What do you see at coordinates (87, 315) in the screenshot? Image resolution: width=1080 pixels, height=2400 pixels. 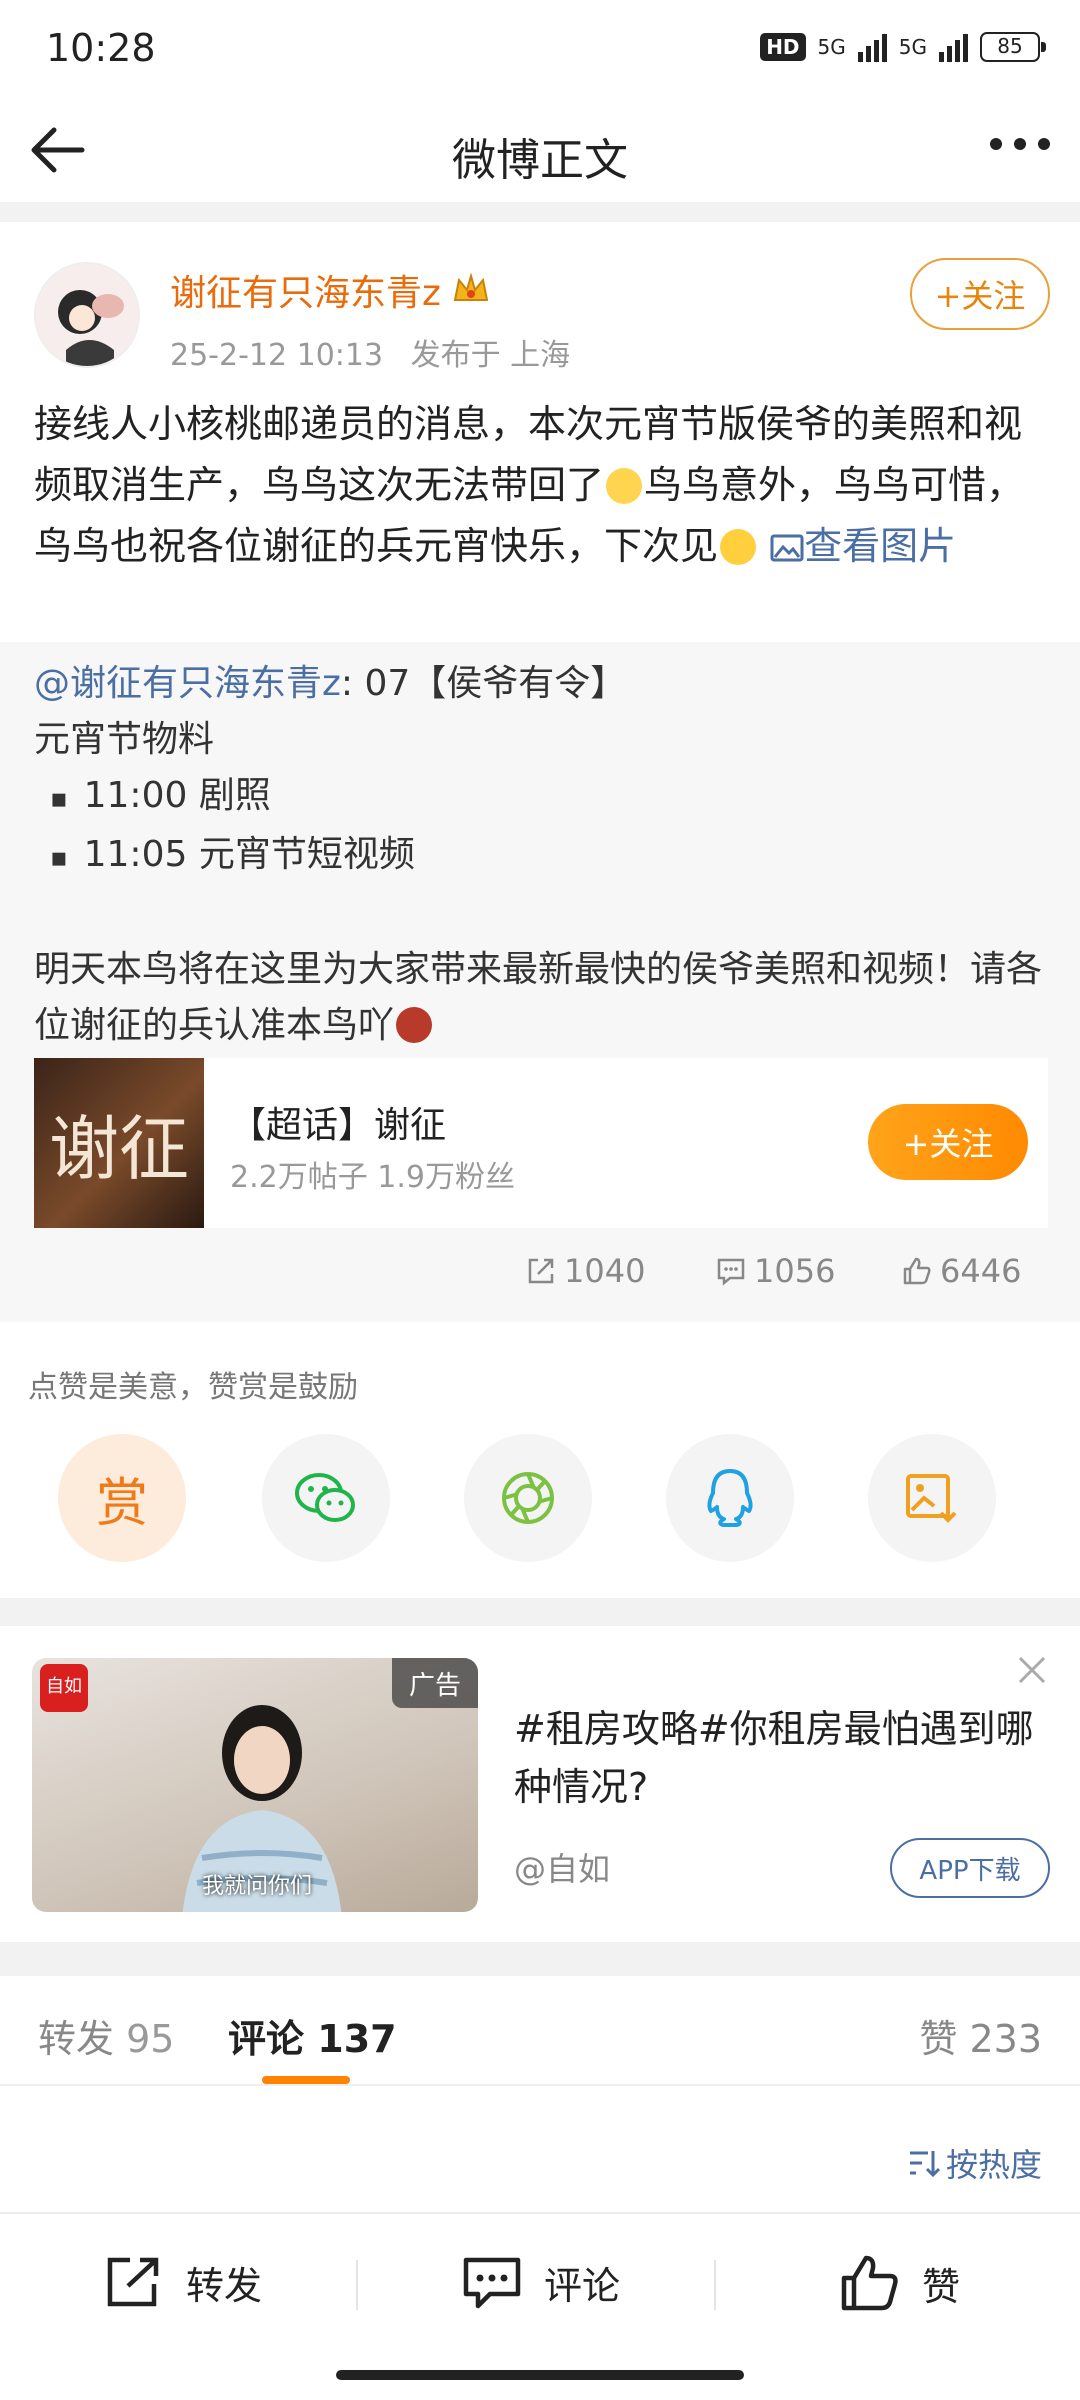 I see `avatar` at bounding box center [87, 315].